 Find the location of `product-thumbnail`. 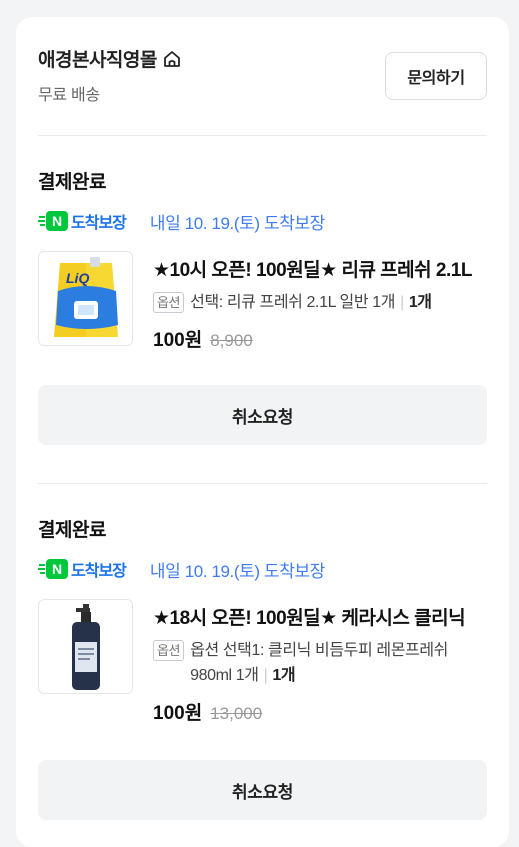

product-thumbnail is located at coordinates (85, 646).